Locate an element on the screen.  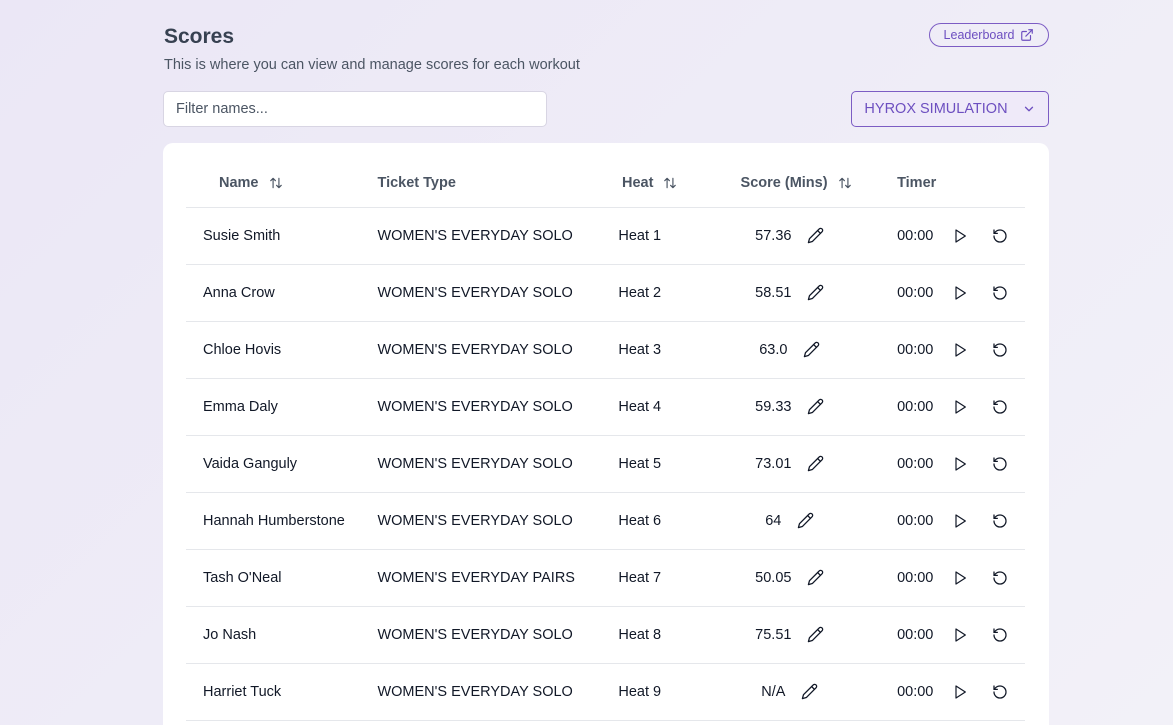
column-header-ticket-type-label: Ticket Type is located at coordinates (416, 182).